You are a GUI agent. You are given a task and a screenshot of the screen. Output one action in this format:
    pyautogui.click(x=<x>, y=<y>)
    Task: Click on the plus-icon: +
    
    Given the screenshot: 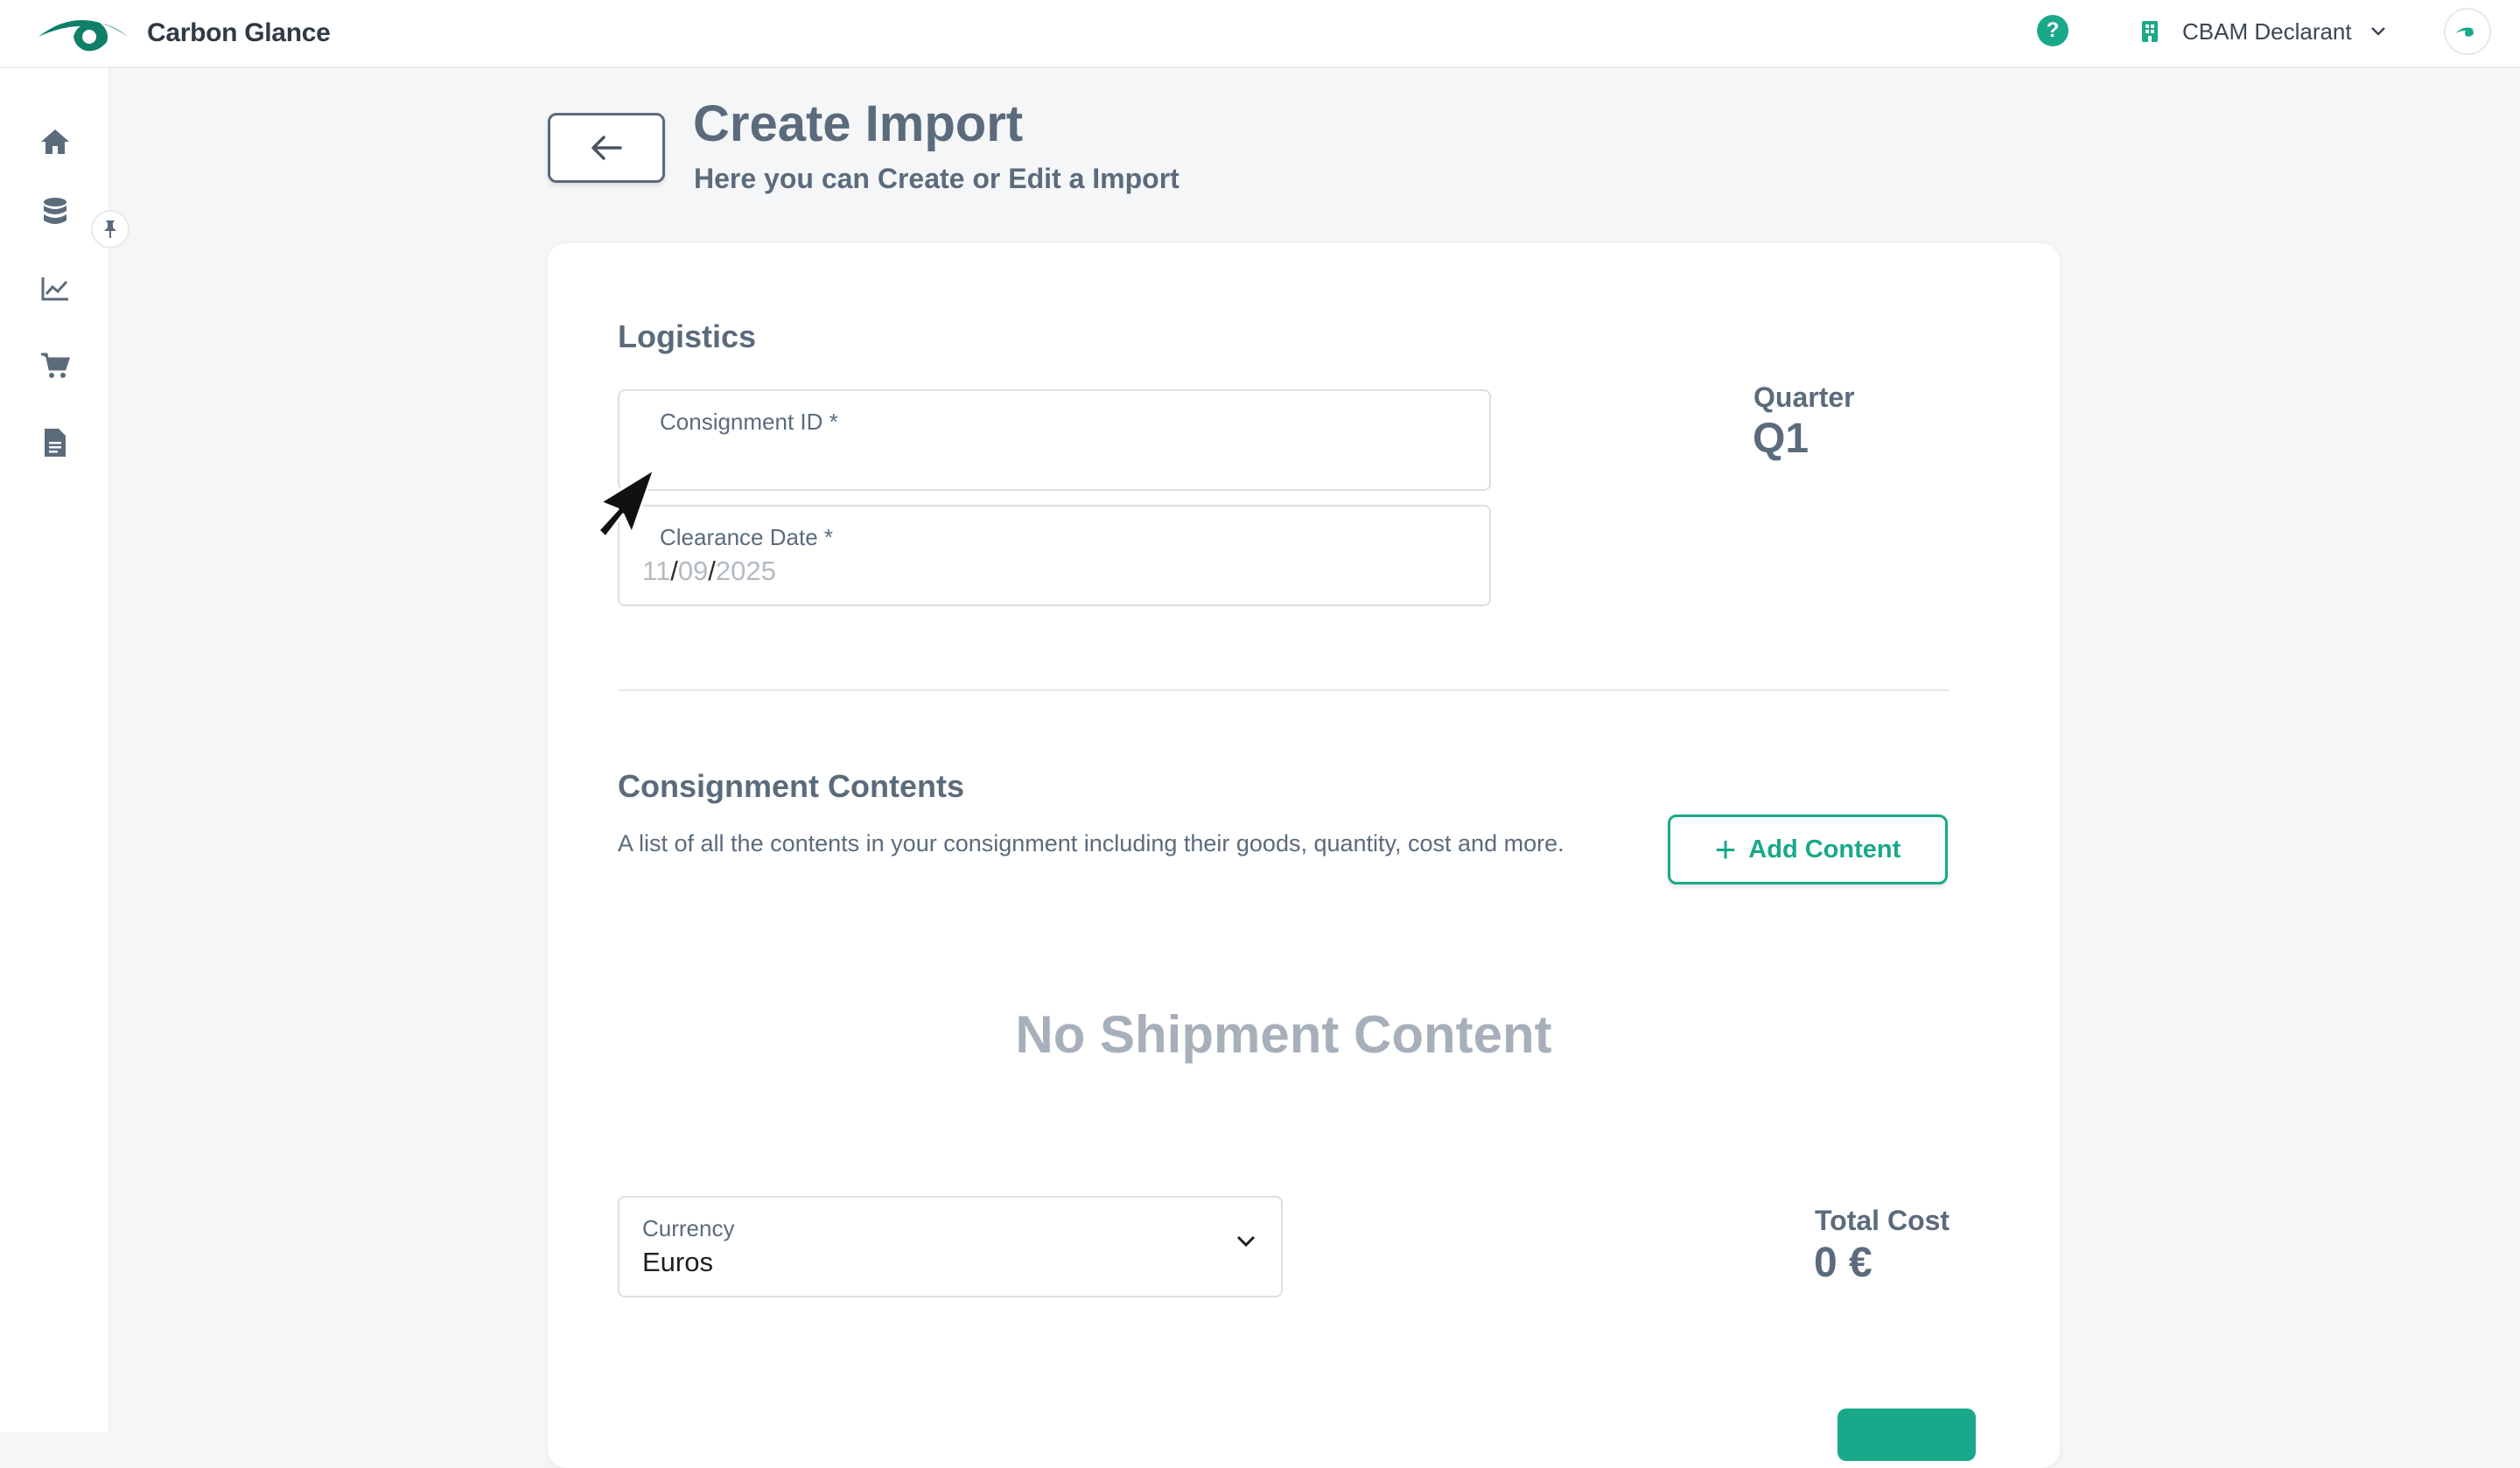 What is the action you would take?
    pyautogui.click(x=1725, y=849)
    